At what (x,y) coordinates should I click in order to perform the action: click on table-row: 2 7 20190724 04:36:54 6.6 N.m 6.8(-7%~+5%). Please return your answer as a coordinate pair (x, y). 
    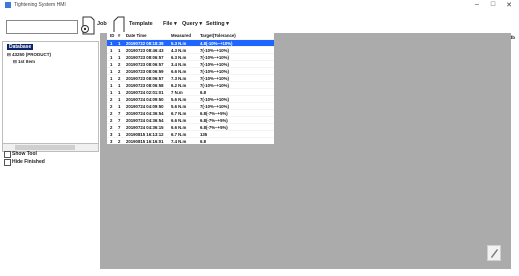
    Looking at the image, I should click on (190, 119).